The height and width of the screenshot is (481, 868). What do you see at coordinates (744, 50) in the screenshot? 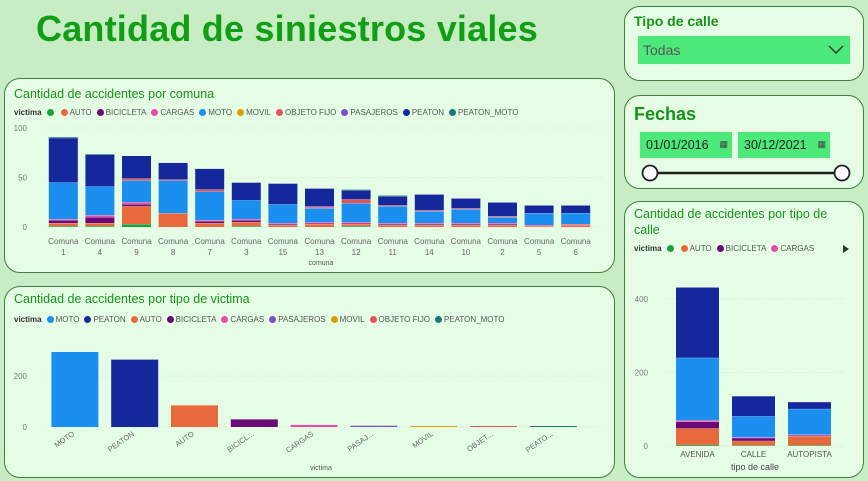
I see `tipo-calle-dropdown: Todas` at bounding box center [744, 50].